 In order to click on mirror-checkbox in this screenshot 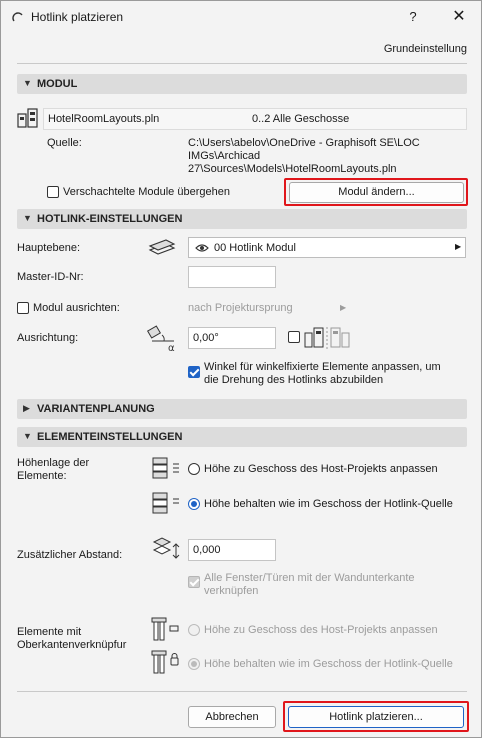, I will do `click(294, 337)`.